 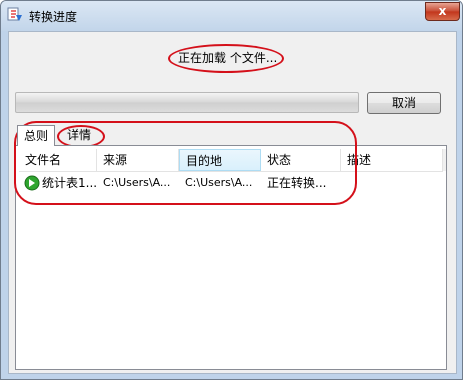 I want to click on tab-general: 总则, so click(x=36, y=135).